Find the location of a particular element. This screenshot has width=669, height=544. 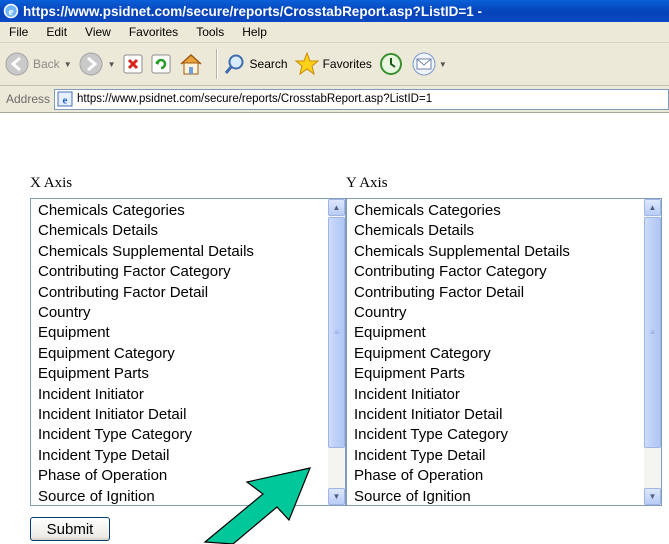

x-option: Equipment Category is located at coordinates (191, 354).